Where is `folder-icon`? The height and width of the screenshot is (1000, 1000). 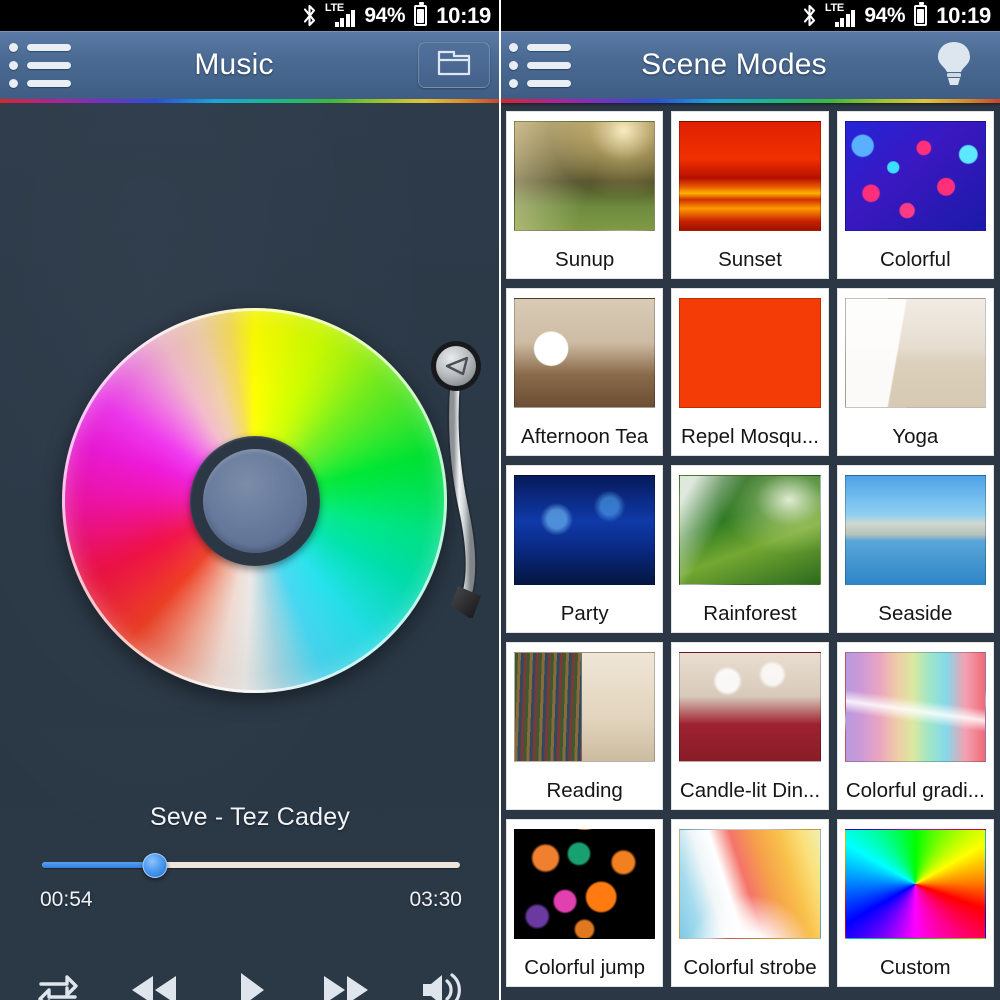 folder-icon is located at coordinates (454, 65).